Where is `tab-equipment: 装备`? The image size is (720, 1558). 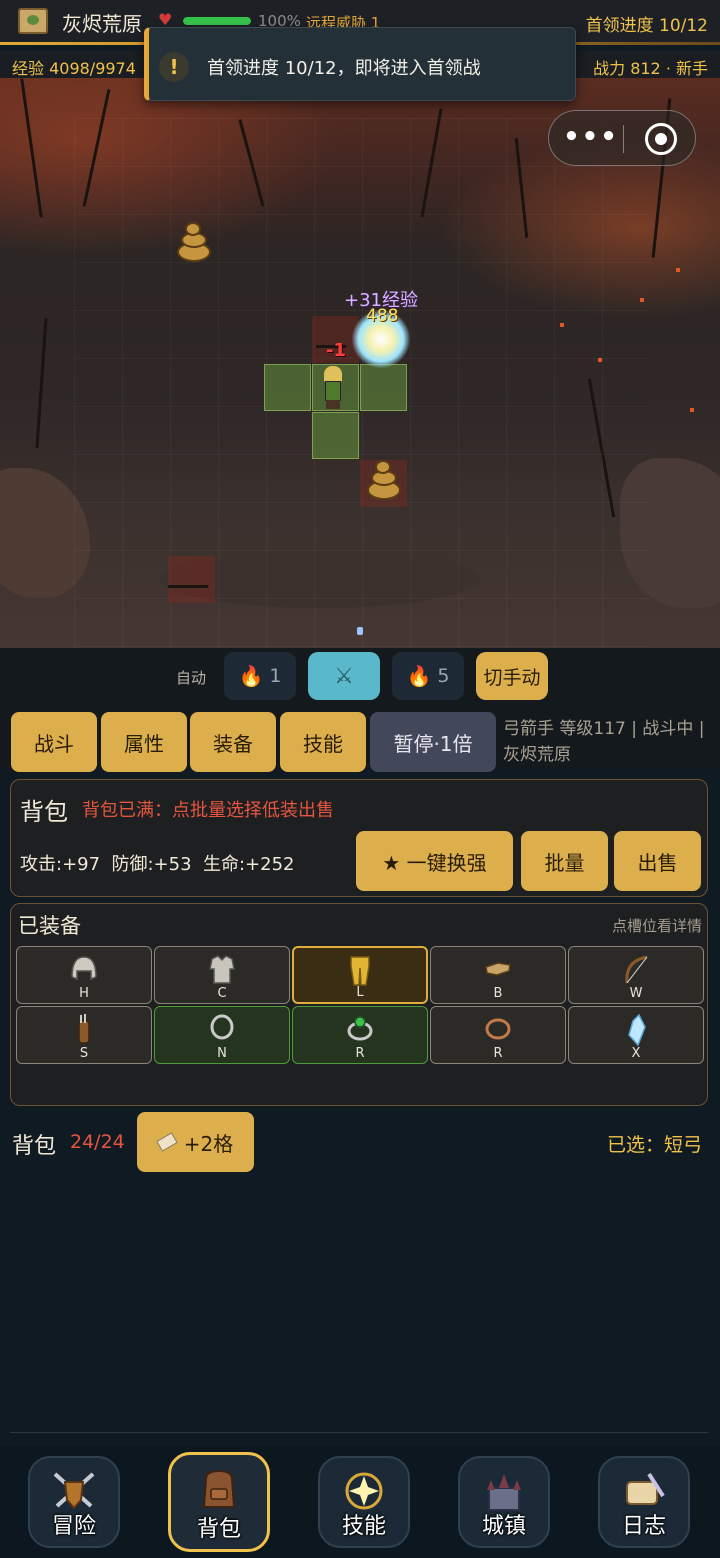 tab-equipment: 装备 is located at coordinates (233, 742).